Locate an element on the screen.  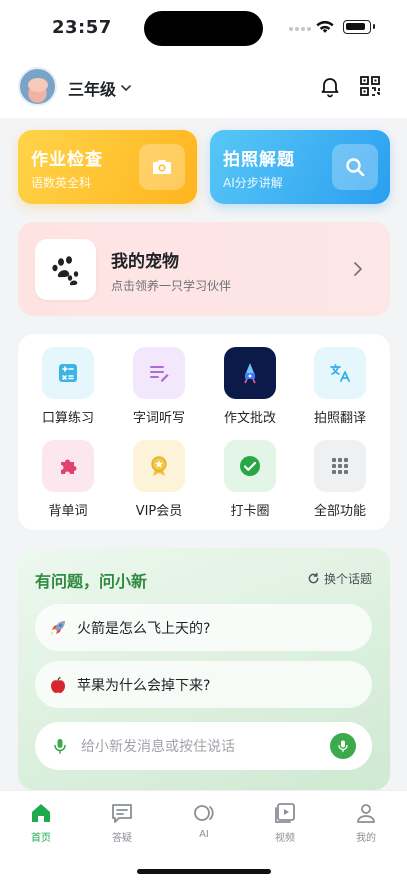
feature-label: 字词听写 is located at coordinates (158, 418).